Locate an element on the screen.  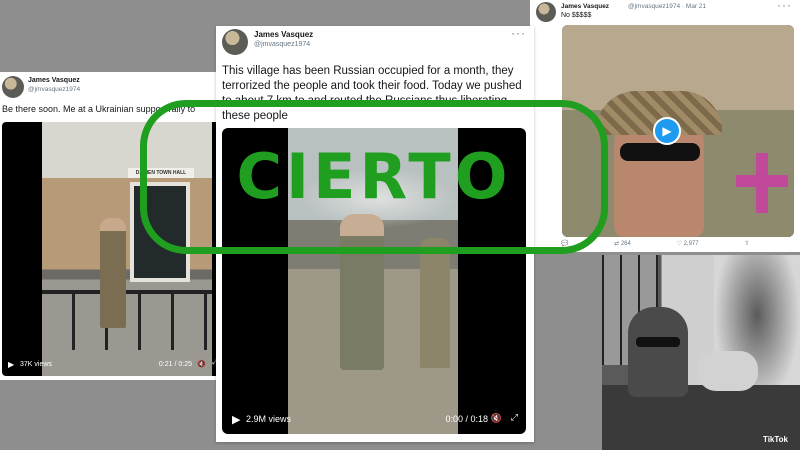
fullscreen-icon: ⤢ is located at coordinates (514, 417).